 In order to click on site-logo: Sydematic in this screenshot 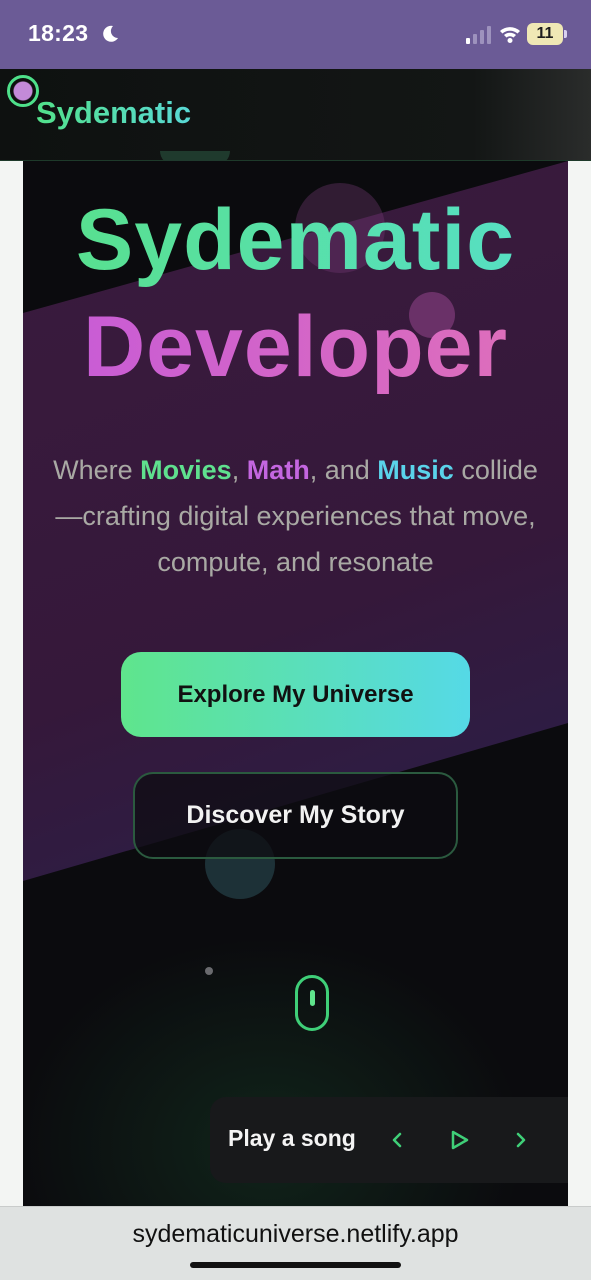, I will do `click(113, 113)`.